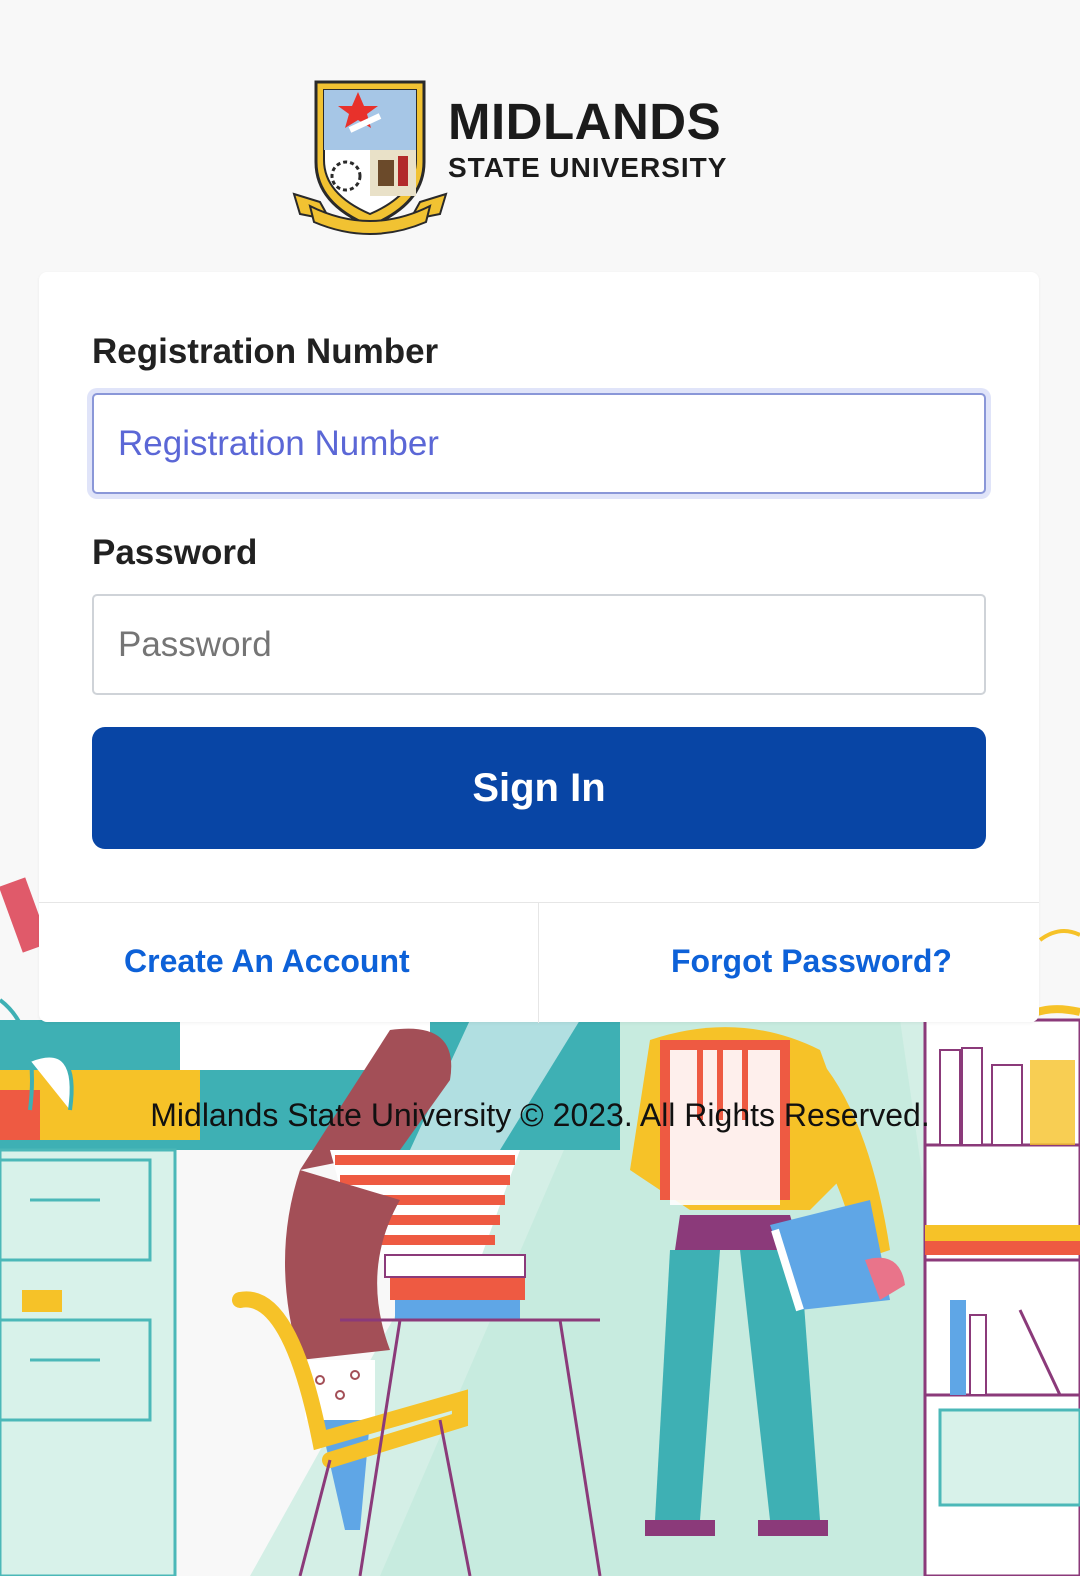  I want to click on university-logo: MIDLANDS STATE UNIVERSITY, so click(540, 156).